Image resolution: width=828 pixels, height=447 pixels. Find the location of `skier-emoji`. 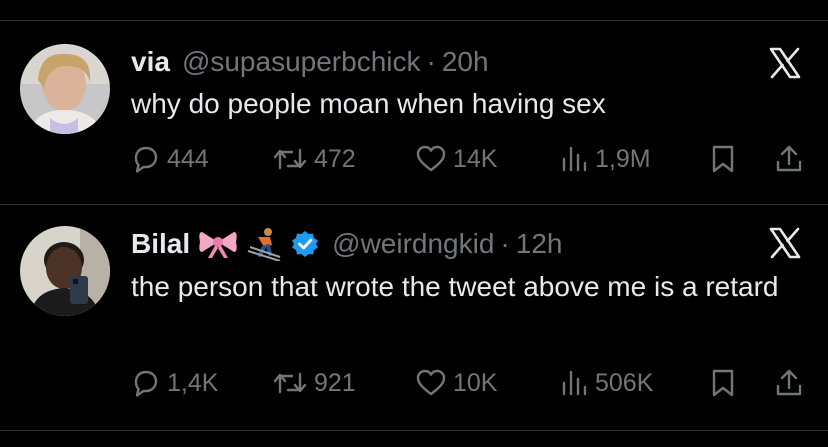

skier-emoji is located at coordinates (264, 244).